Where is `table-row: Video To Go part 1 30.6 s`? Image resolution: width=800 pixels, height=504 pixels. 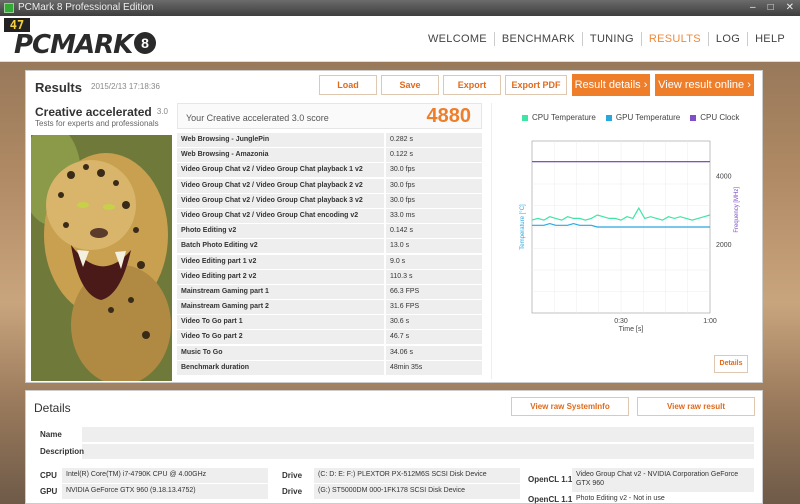 table-row: Video To Go part 1 30.6 s is located at coordinates (329, 323).